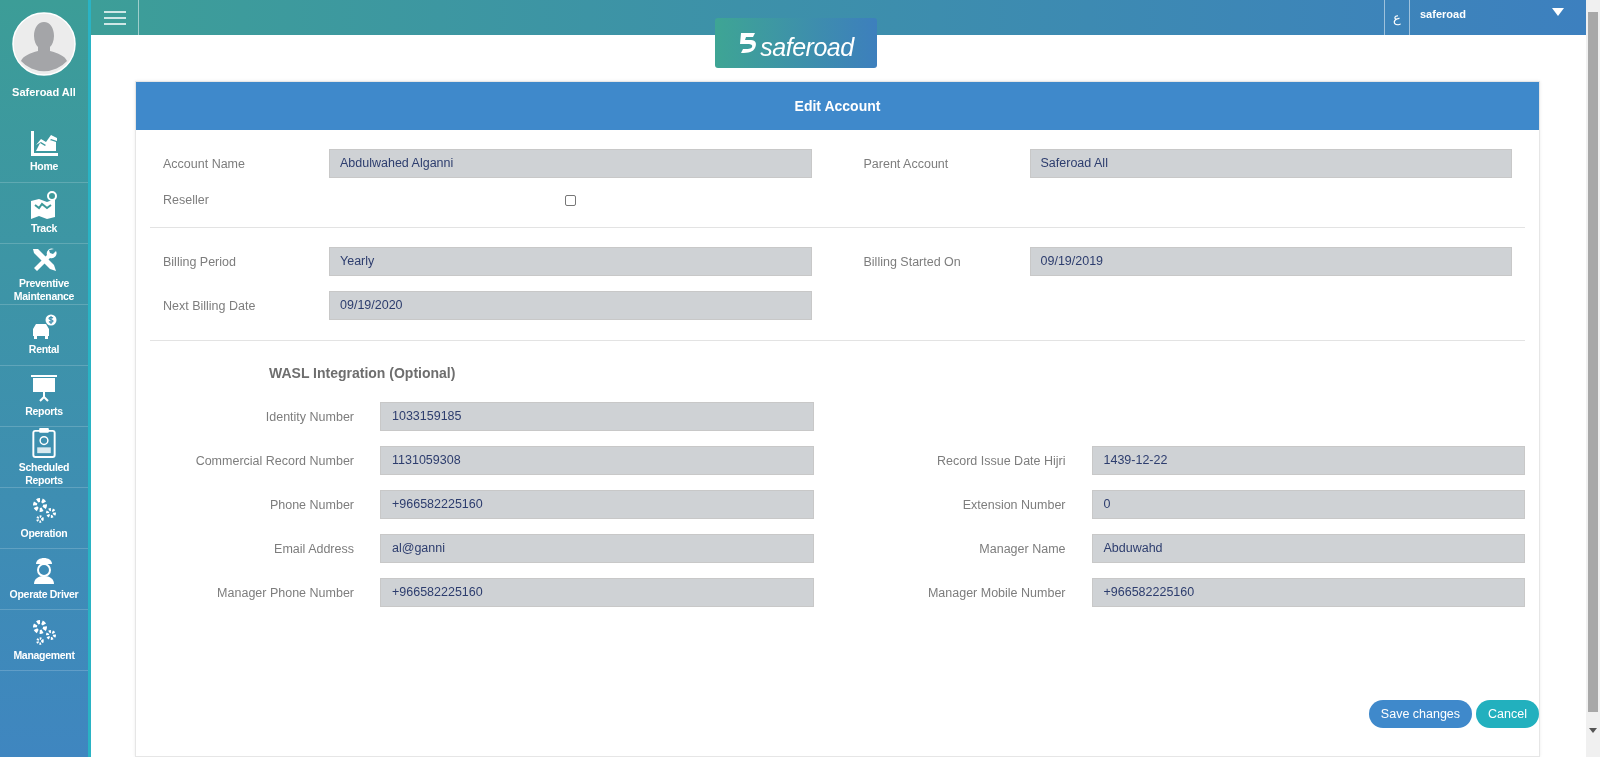 Image resolution: width=1600 pixels, height=757 pixels. I want to click on nav-item: Management, so click(44, 640).